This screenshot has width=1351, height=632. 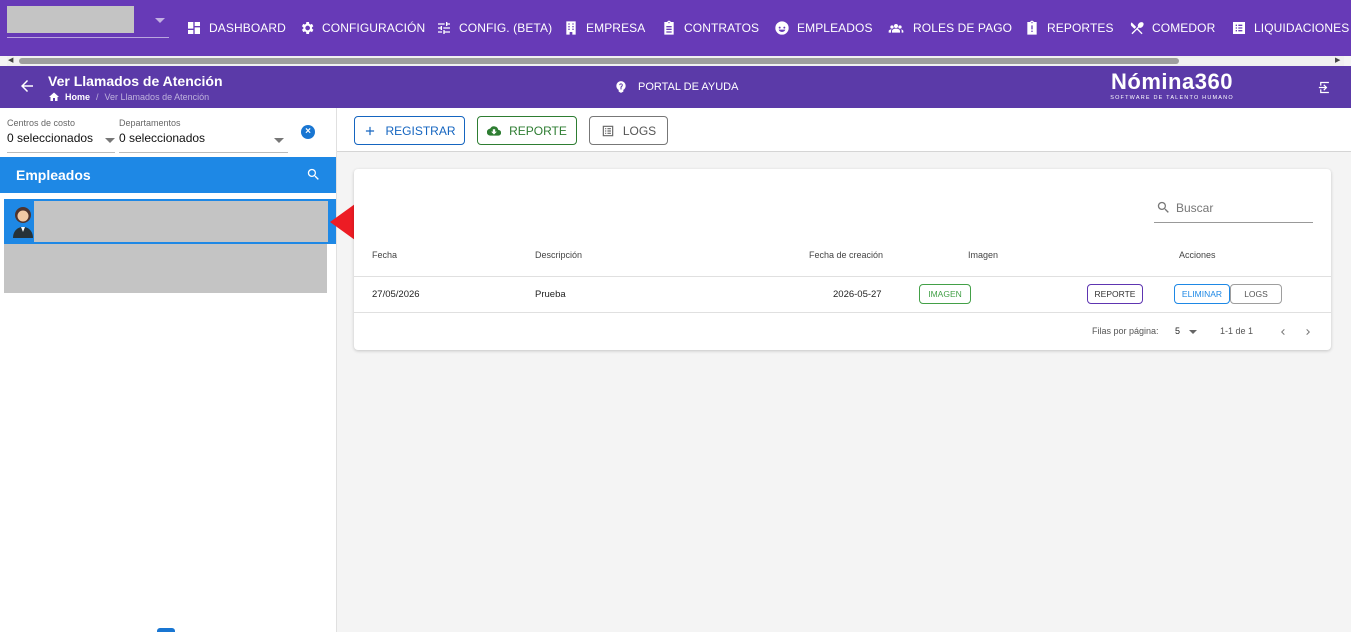 What do you see at coordinates (54, 96) in the screenshot?
I see `home-icon` at bounding box center [54, 96].